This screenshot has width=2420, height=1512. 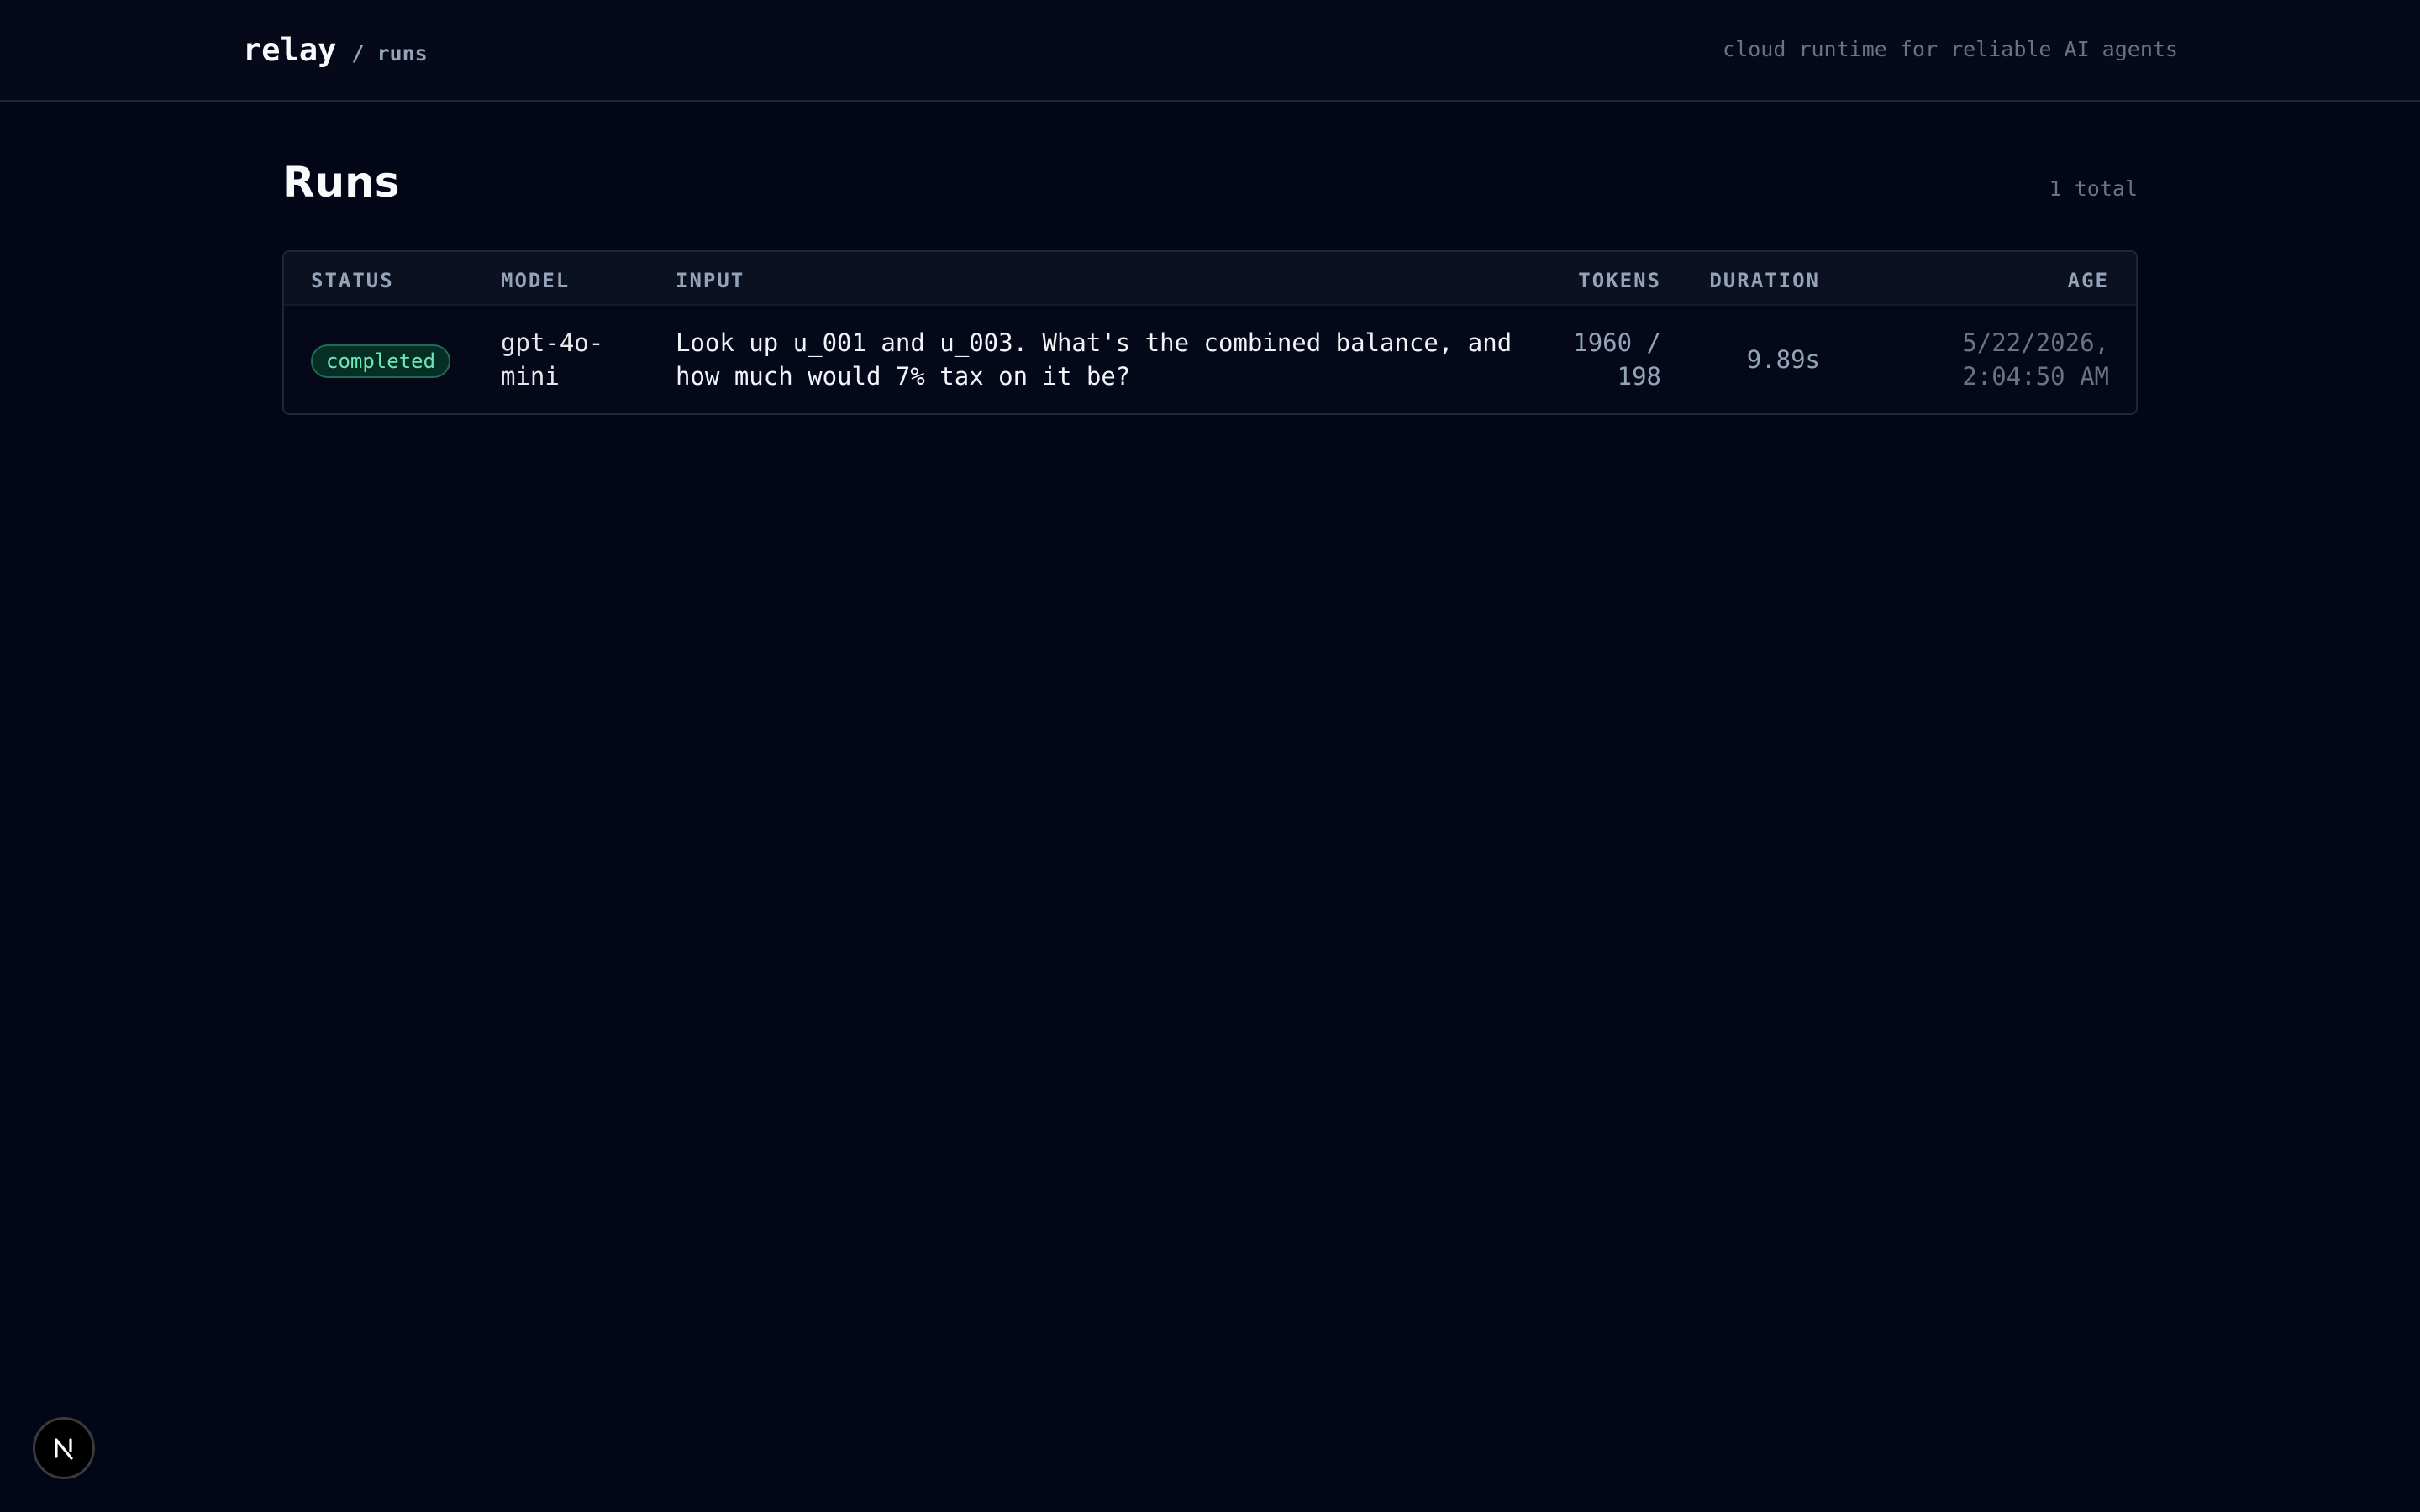 I want to click on table-header: STATUS MODEL INPUT TOKENS DURATION AGE, so click(x=1210, y=279).